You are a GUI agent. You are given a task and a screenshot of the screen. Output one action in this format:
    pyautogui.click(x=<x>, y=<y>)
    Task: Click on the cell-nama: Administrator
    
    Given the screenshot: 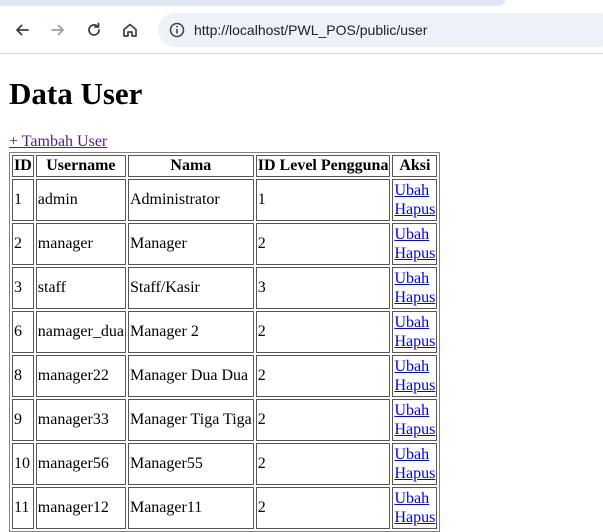 What is the action you would take?
    pyautogui.click(x=190, y=200)
    